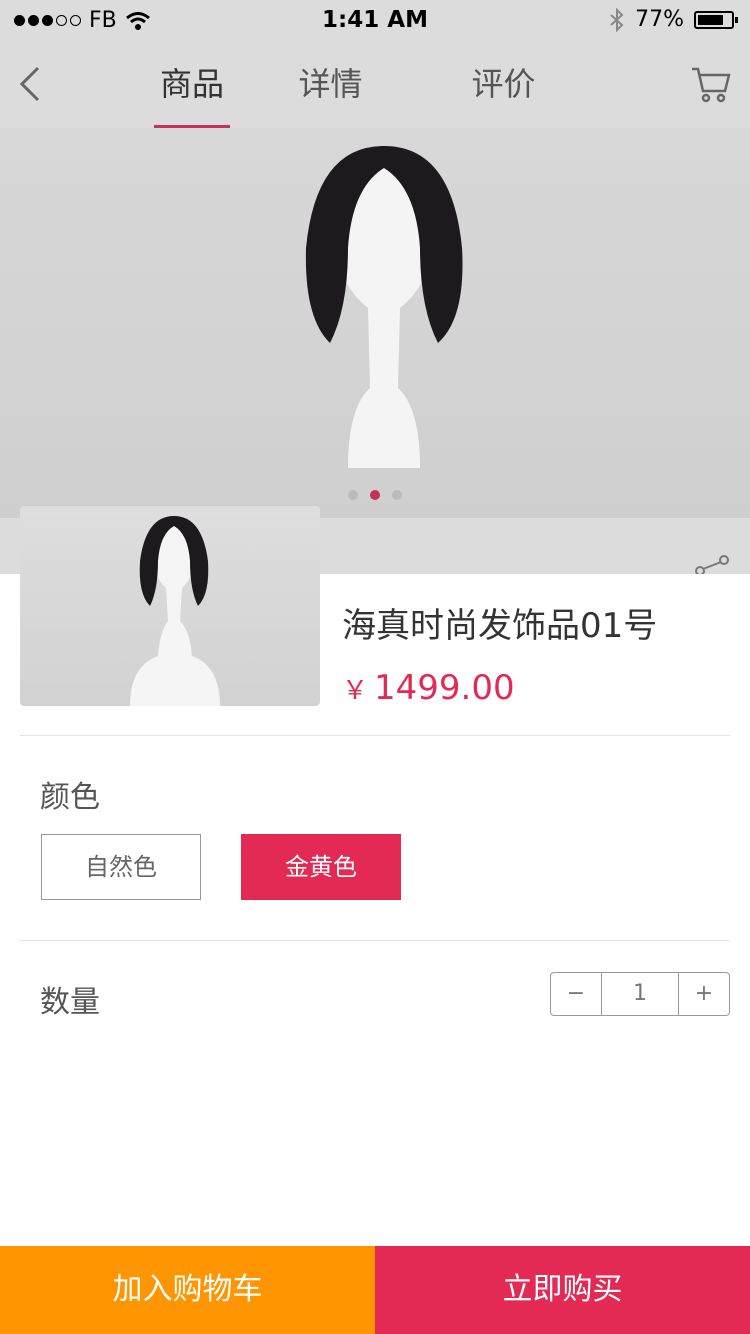 The height and width of the screenshot is (1334, 750). I want to click on sku-thumbnail, so click(170, 606).